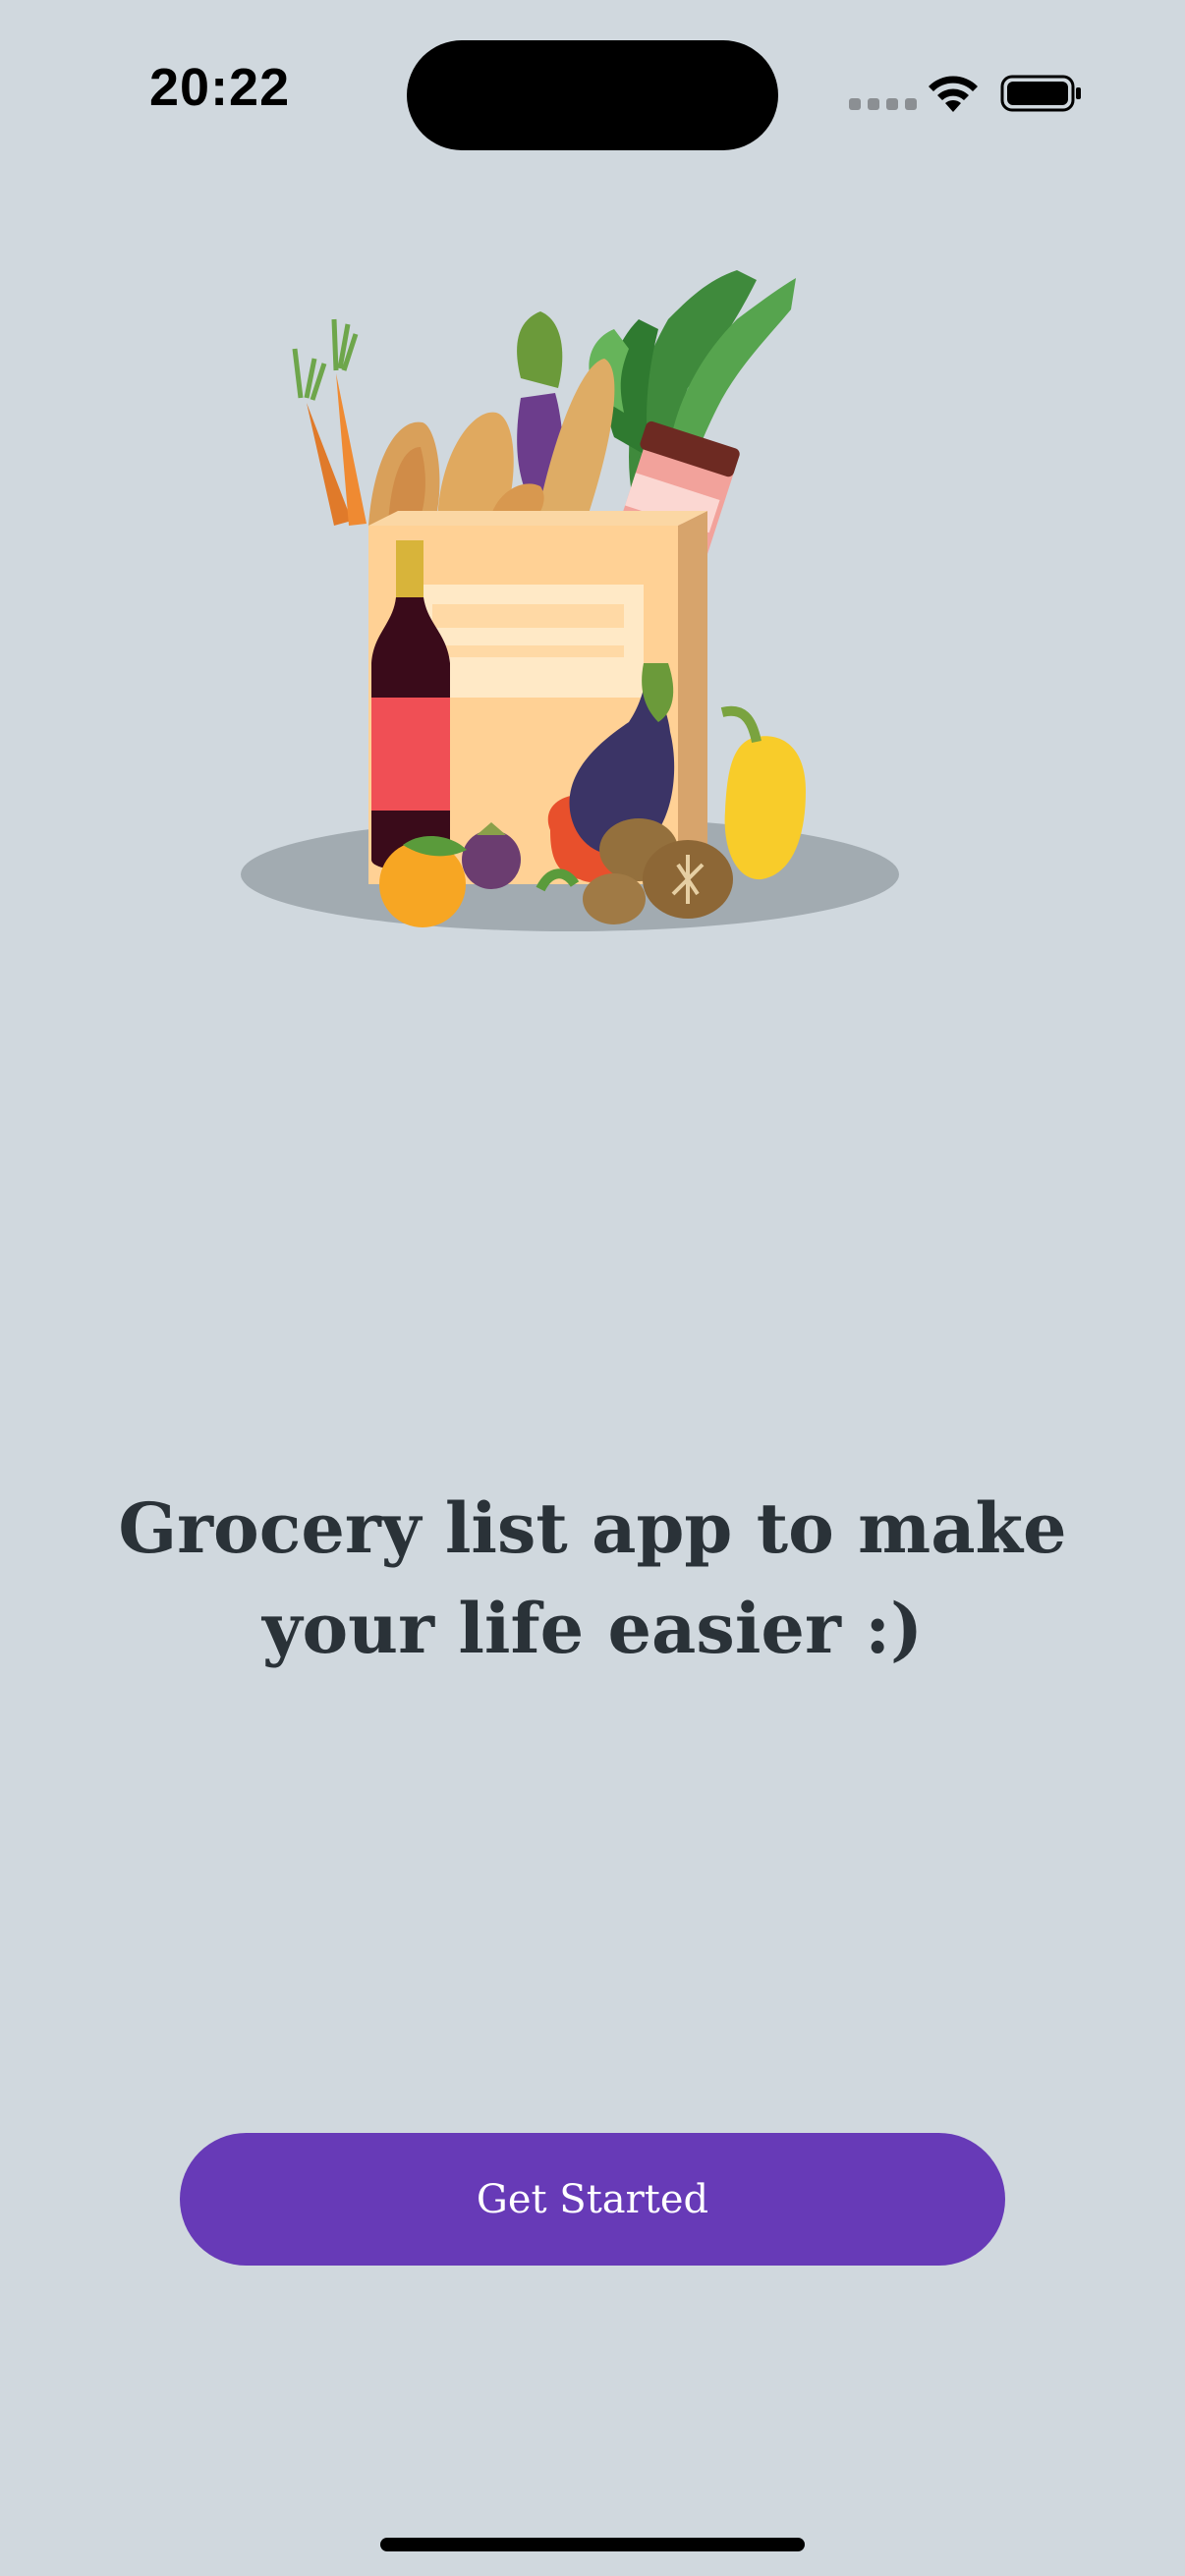  What do you see at coordinates (1041, 93) in the screenshot?
I see `battery-icon` at bounding box center [1041, 93].